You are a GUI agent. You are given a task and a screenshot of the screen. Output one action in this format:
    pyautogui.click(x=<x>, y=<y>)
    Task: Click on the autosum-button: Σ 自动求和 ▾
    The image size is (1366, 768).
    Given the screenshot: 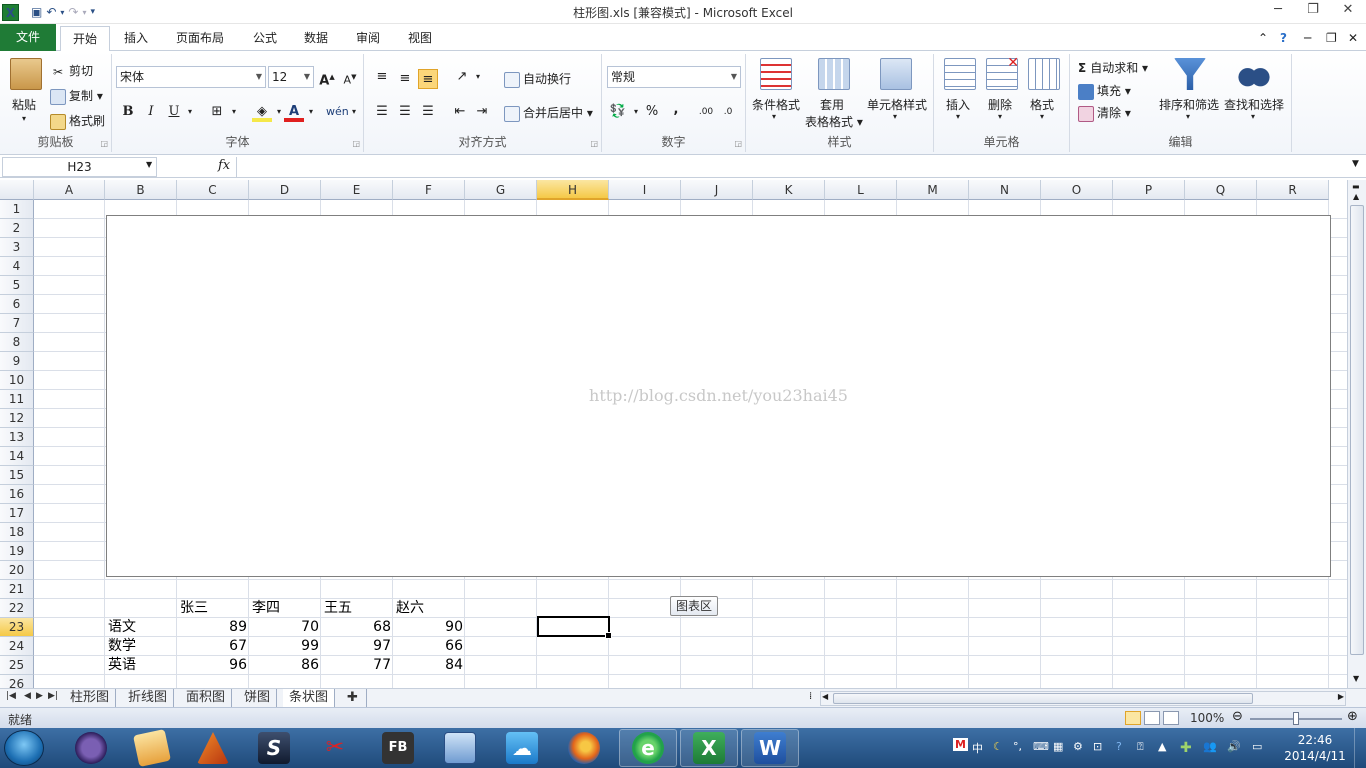 What is the action you would take?
    pyautogui.click(x=1113, y=67)
    